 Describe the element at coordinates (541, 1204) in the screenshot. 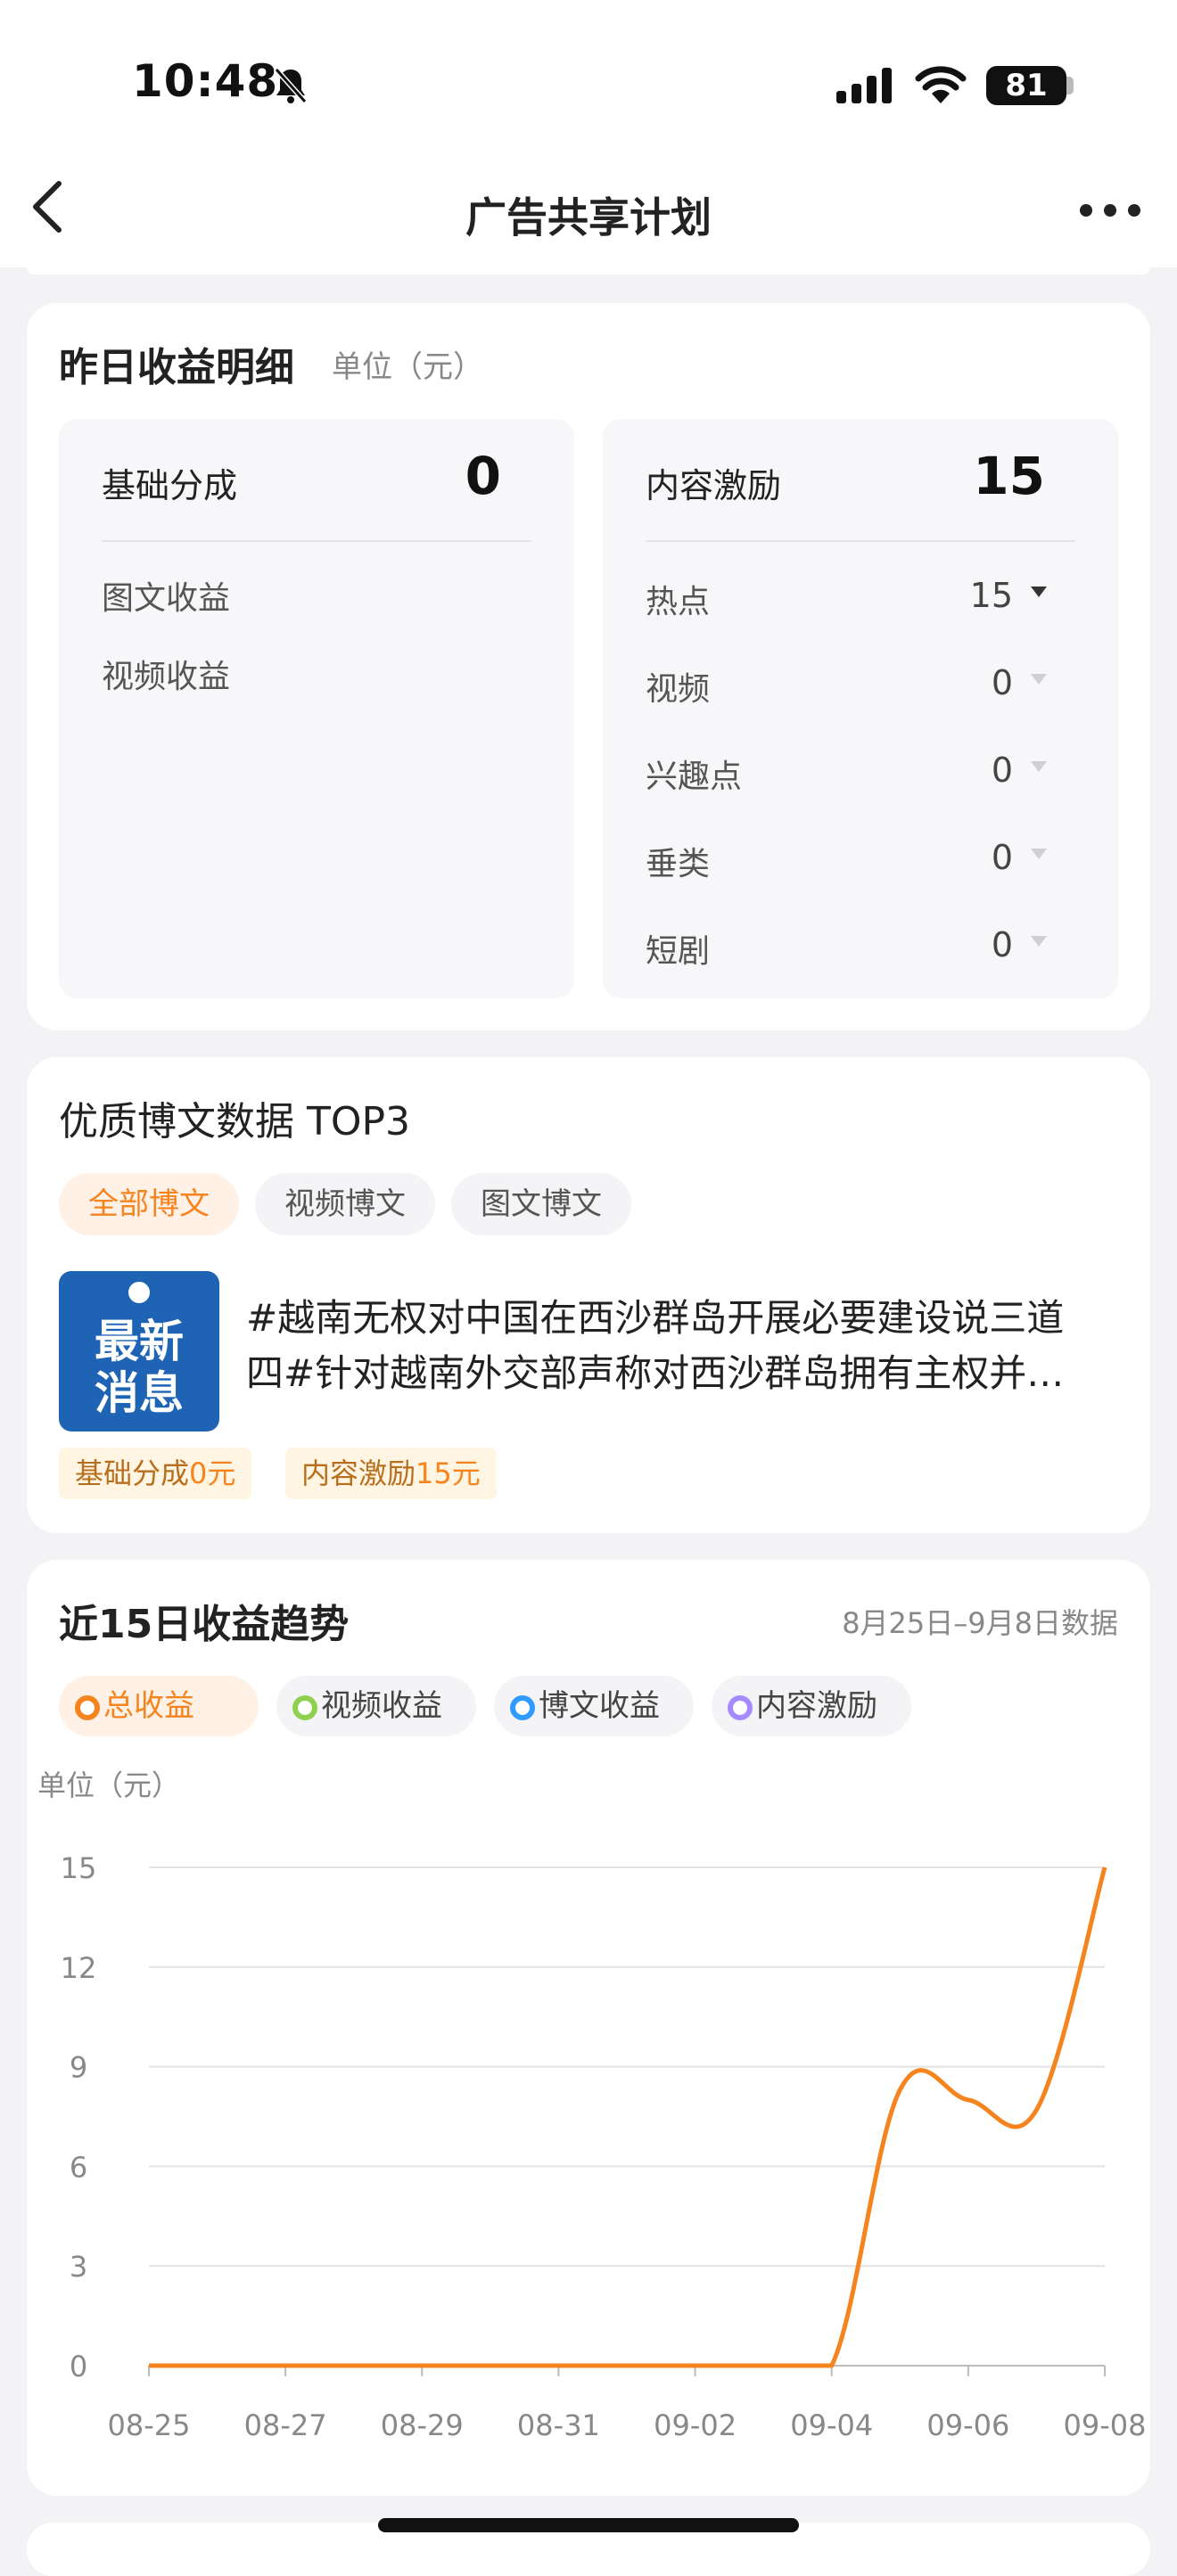

I see `tab-image-text-posts: 图文博文` at that location.